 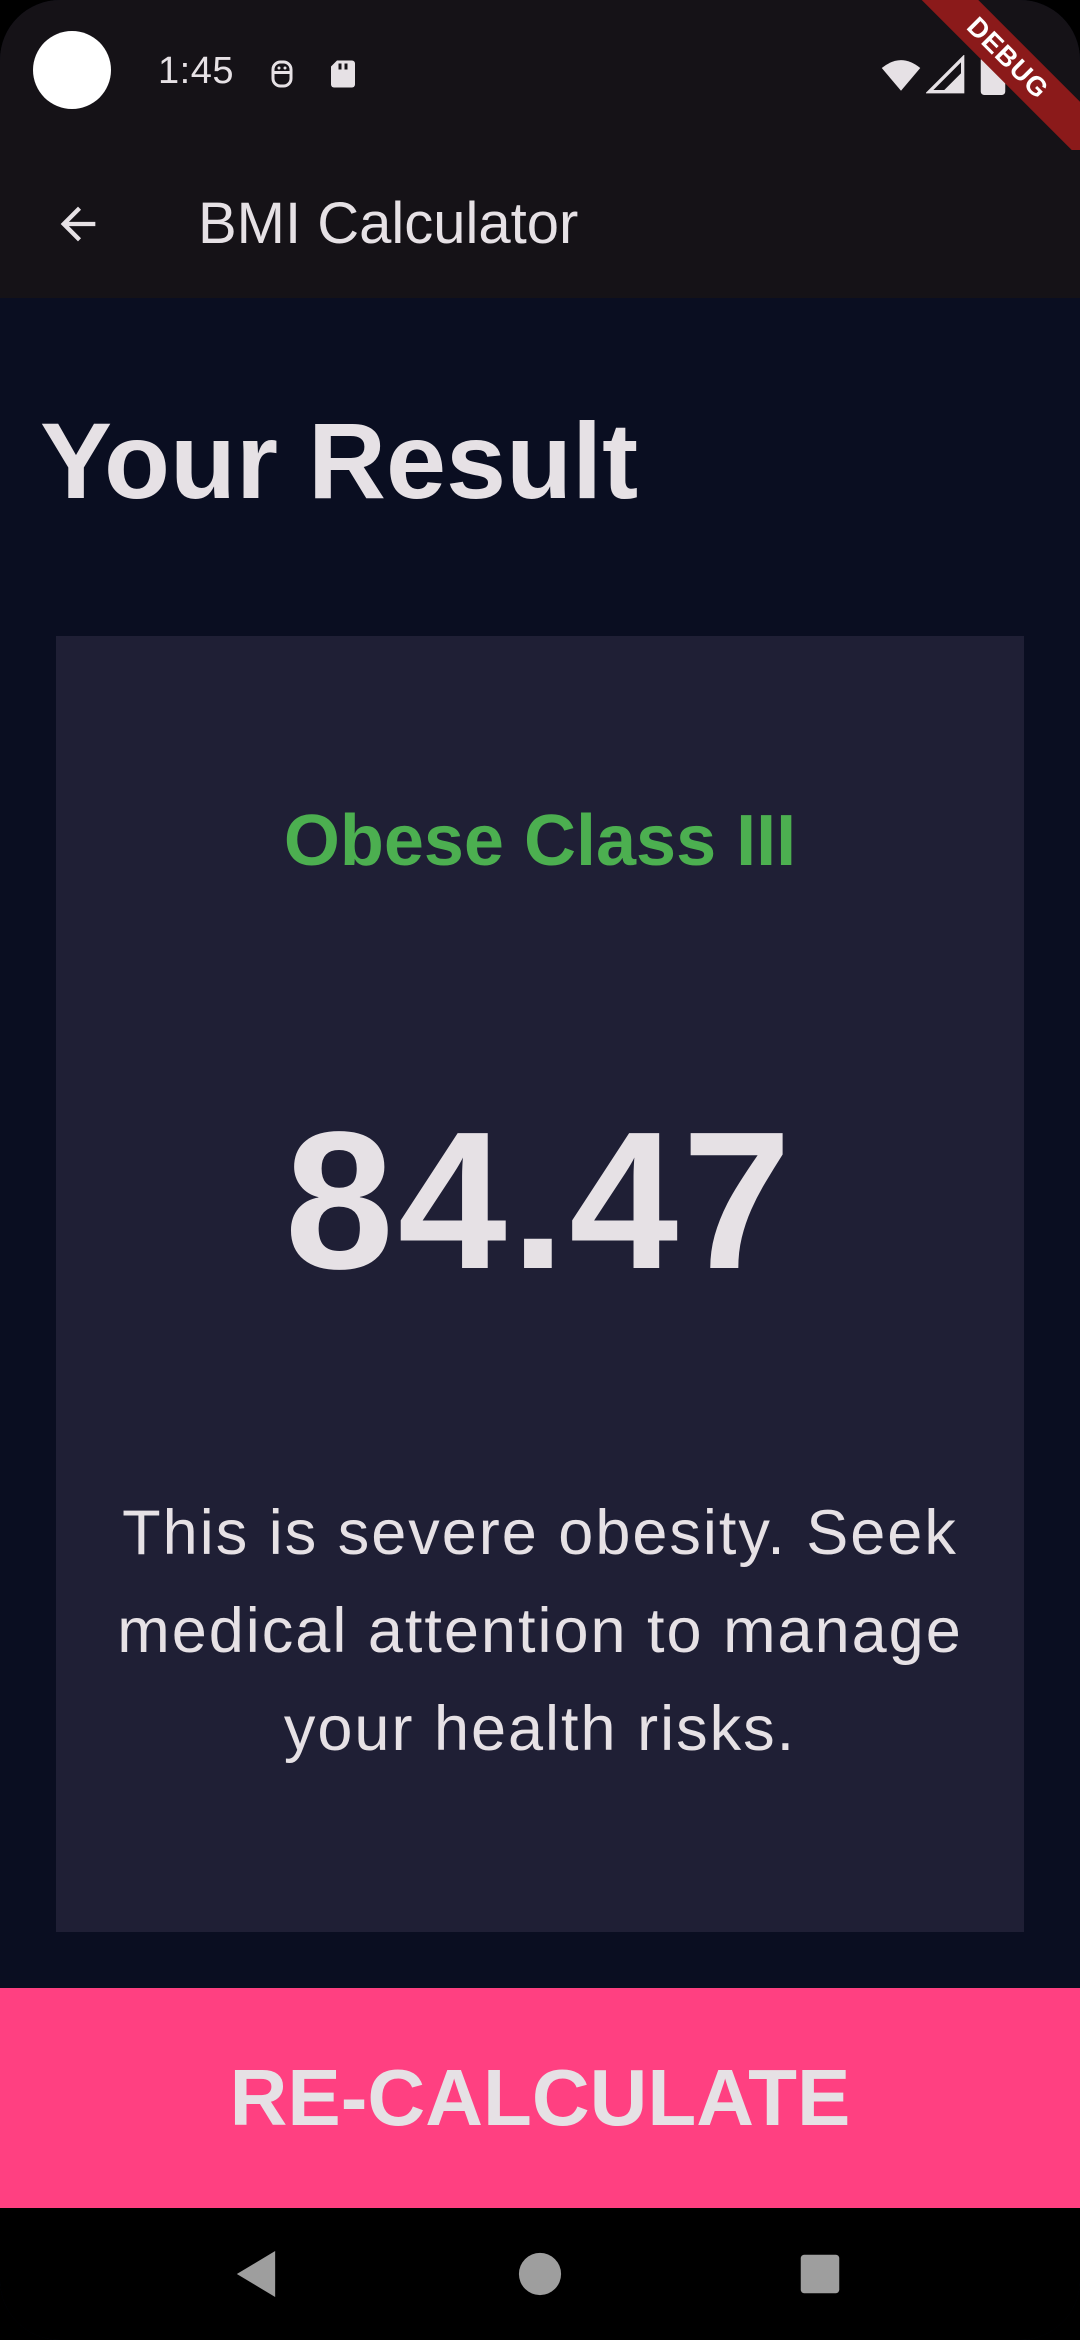 What do you see at coordinates (282, 74) in the screenshot?
I see `face-icon` at bounding box center [282, 74].